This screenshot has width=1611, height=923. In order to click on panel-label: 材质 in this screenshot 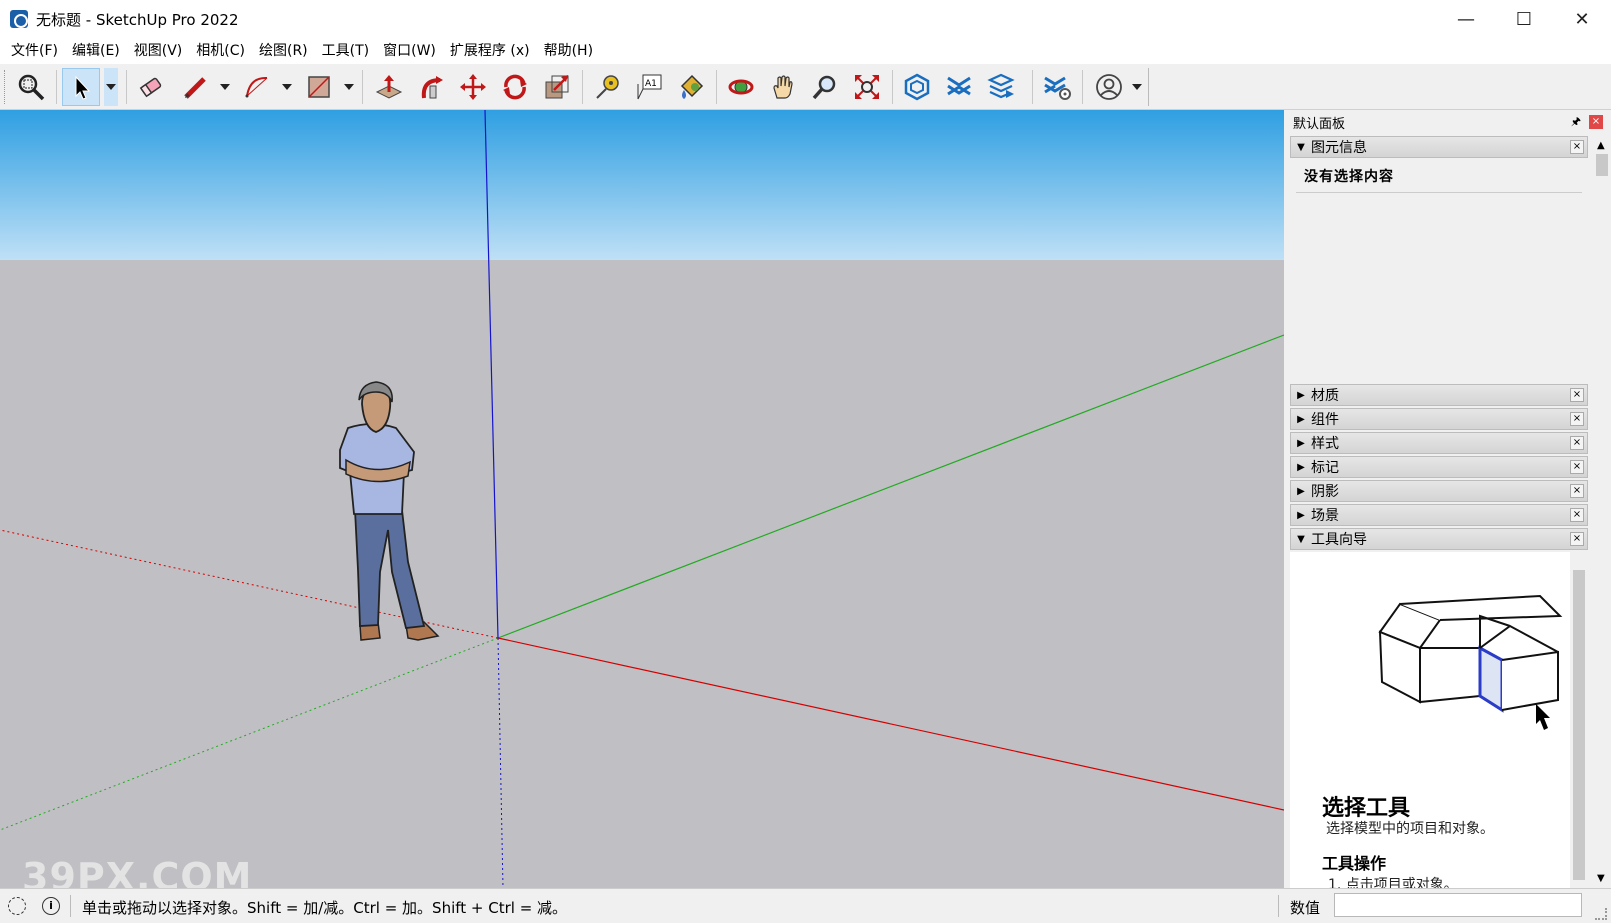, I will do `click(1325, 396)`.